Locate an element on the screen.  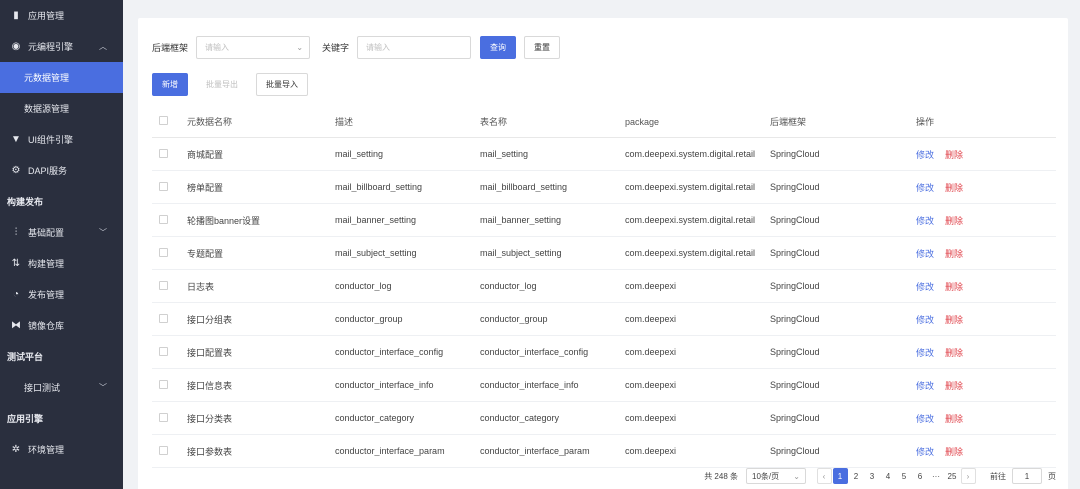
header-cell: 描述 is located at coordinates (344, 122).